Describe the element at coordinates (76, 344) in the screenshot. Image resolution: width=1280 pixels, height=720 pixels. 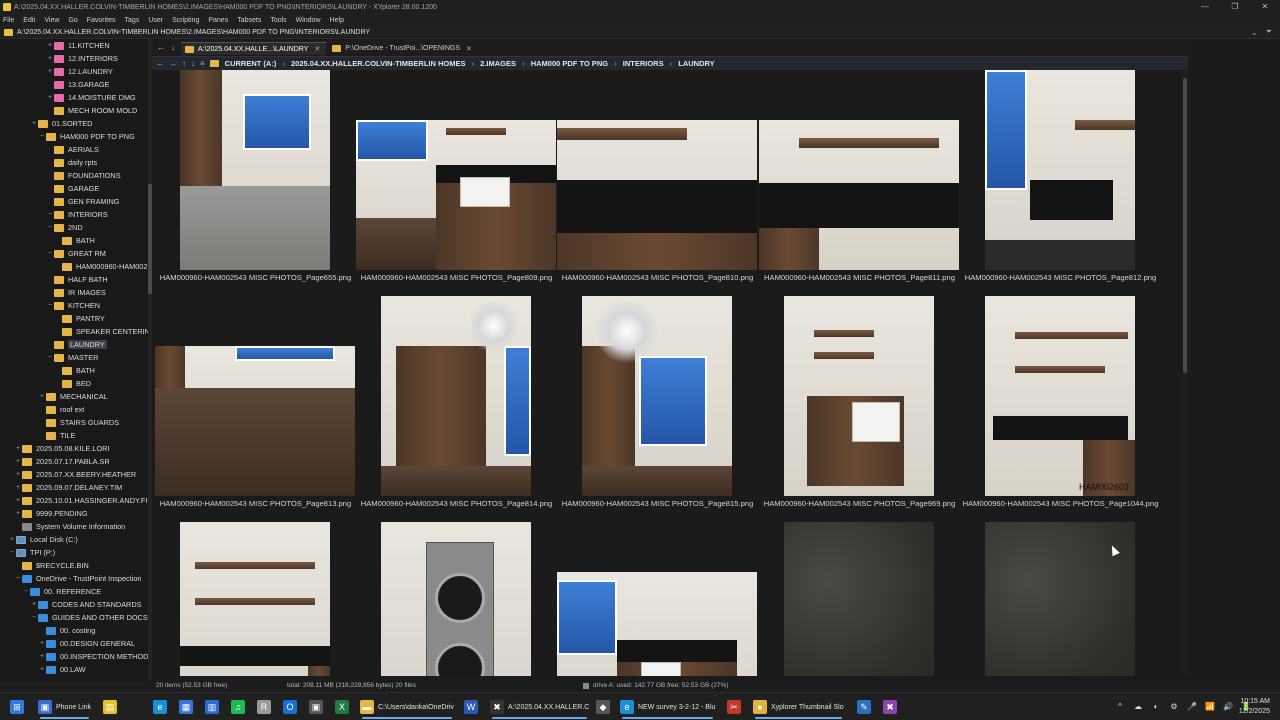
I see `tree-item-laundry: LAUNDRY` at that location.